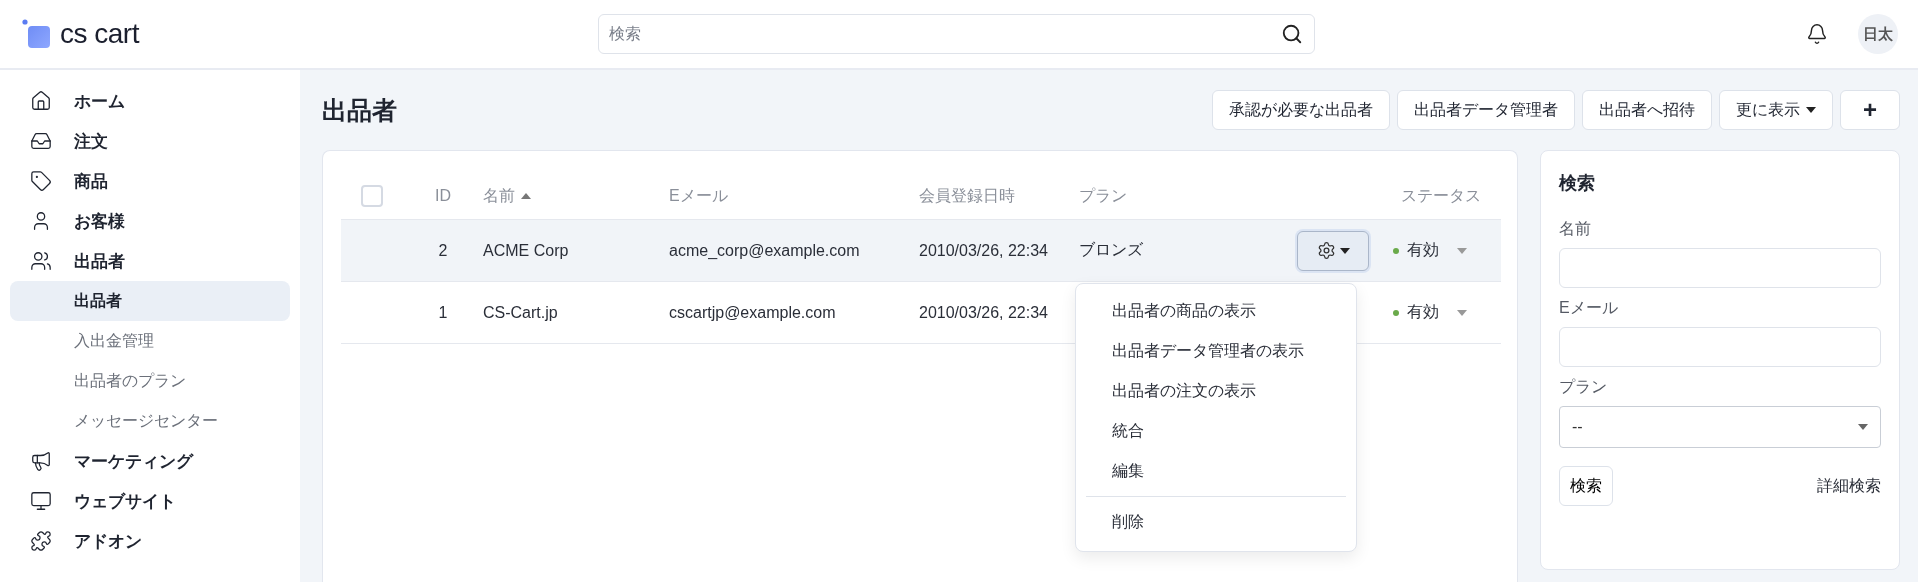  Describe the element at coordinates (150, 421) in the screenshot. I see `sidebar-subitem: メッセージセンター` at that location.